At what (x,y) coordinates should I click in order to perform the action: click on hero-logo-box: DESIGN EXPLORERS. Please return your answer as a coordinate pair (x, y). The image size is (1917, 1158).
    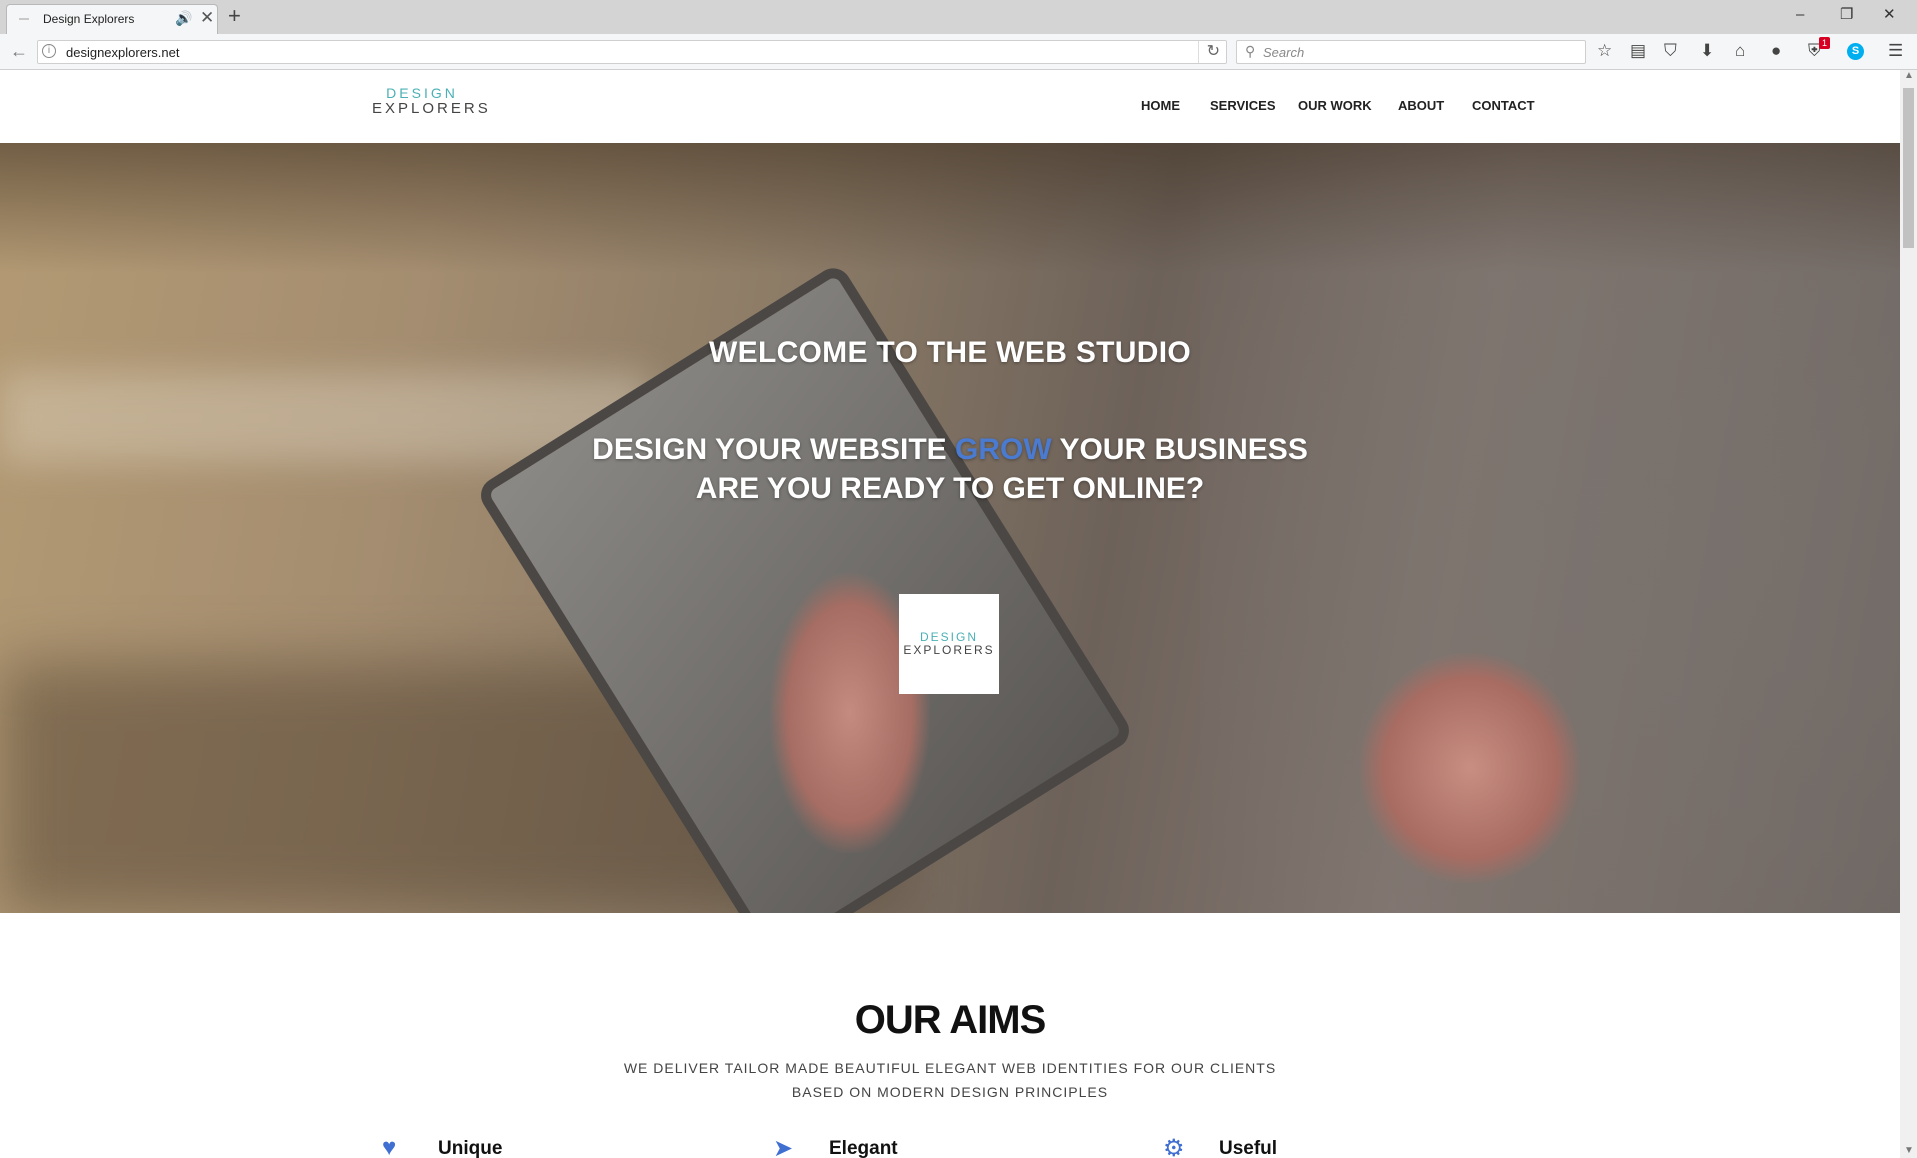
    Looking at the image, I should click on (949, 644).